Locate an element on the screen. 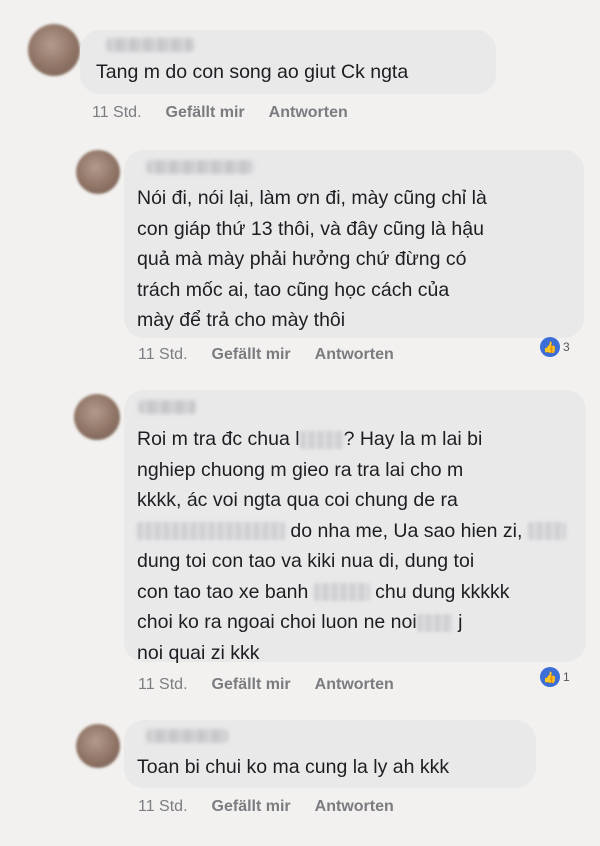  comment-bubble: Tang m do con song ao giut Ck ngta is located at coordinates (288, 62).